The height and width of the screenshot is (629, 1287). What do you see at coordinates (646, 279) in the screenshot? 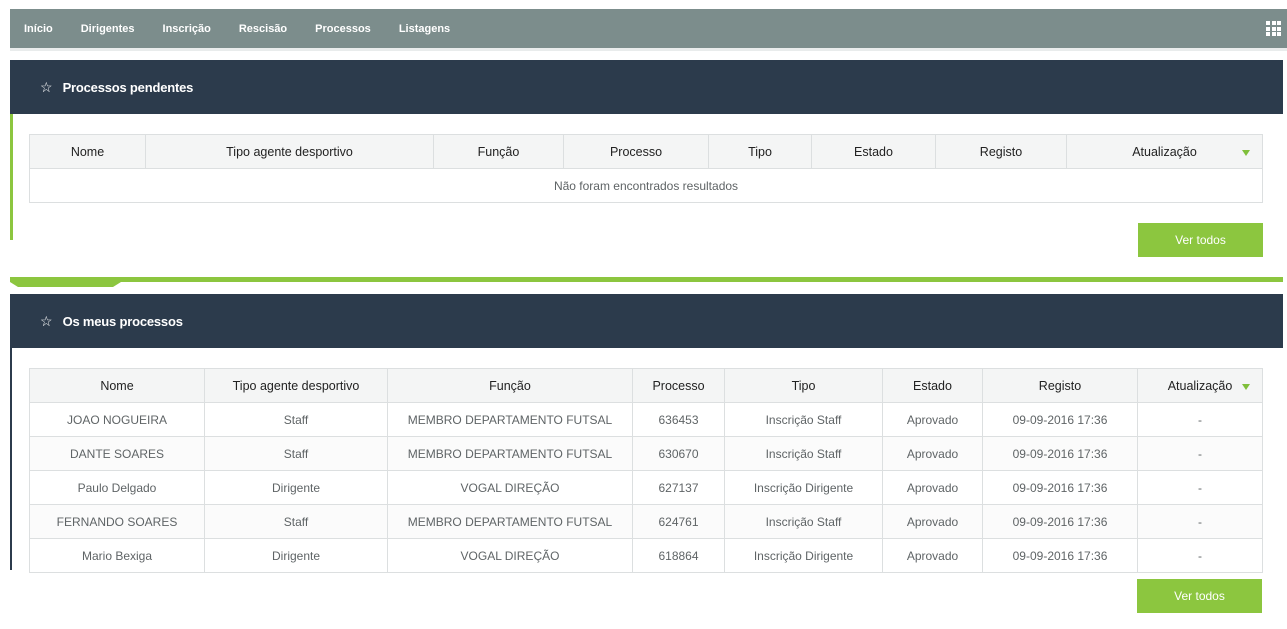
I see `section-separator` at bounding box center [646, 279].